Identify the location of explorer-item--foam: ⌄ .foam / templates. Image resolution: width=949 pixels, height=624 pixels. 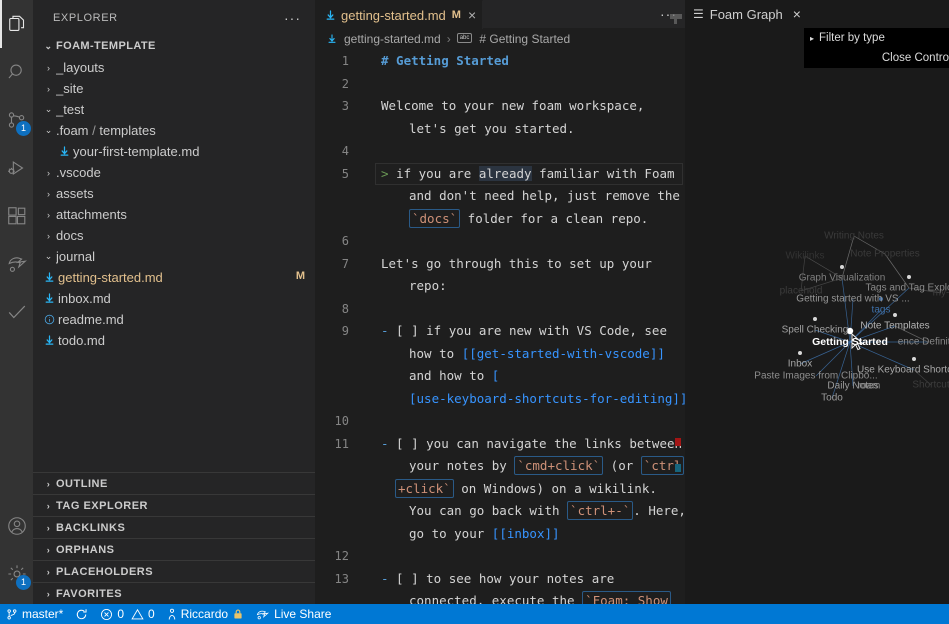
(174, 130).